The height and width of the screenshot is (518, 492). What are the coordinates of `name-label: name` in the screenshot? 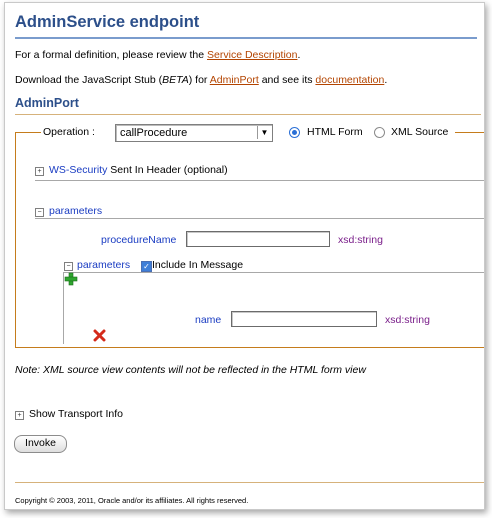 It's located at (208, 320).